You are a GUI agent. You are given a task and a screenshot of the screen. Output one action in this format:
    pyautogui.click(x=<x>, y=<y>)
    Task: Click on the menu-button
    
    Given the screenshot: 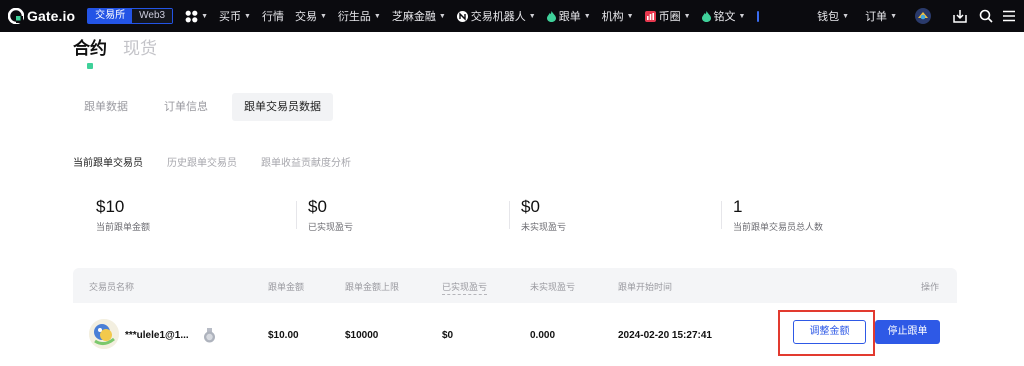 What is the action you would take?
    pyautogui.click(x=1009, y=16)
    